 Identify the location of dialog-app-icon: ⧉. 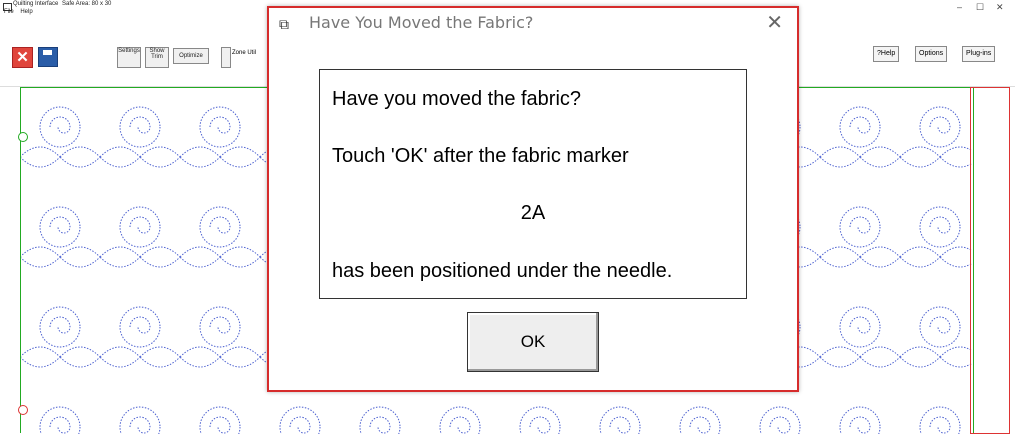
(284, 24).